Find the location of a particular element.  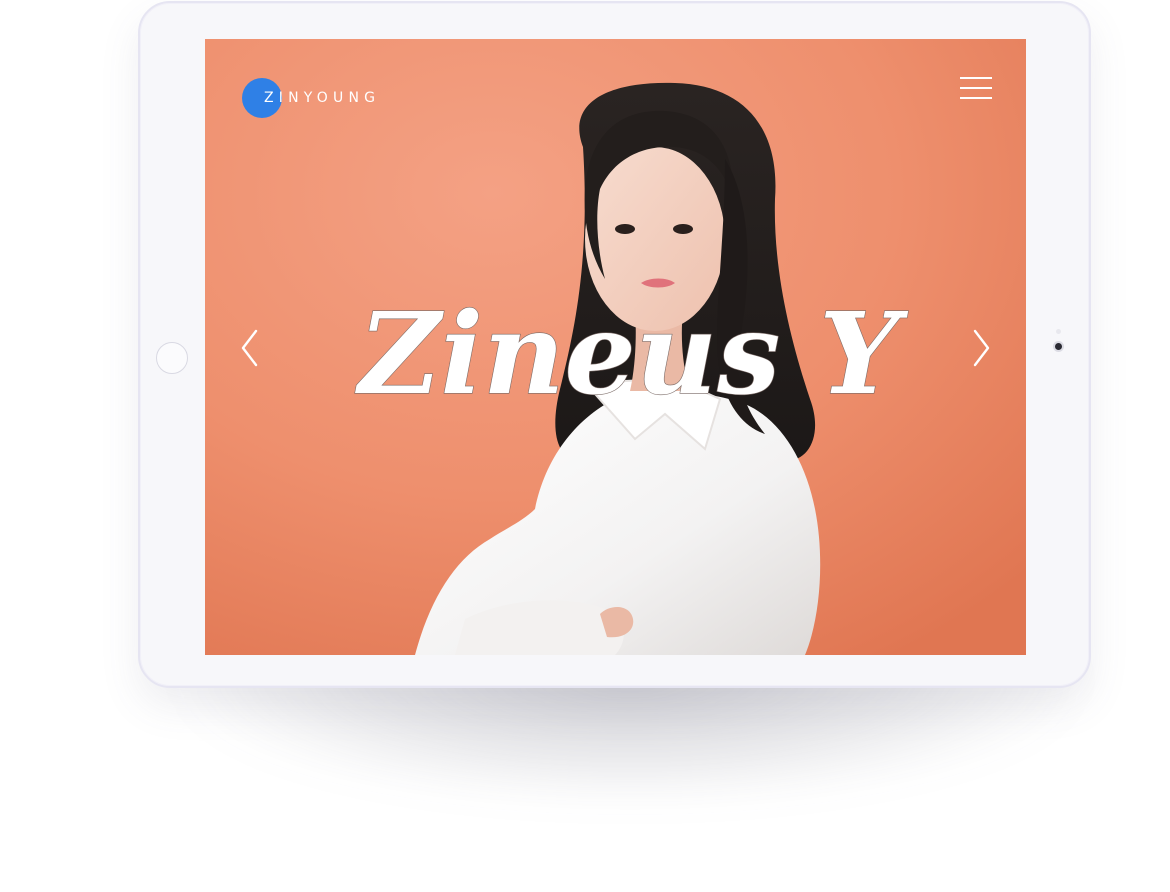

hero-title: Zineus Y is located at coordinates (631, 354).